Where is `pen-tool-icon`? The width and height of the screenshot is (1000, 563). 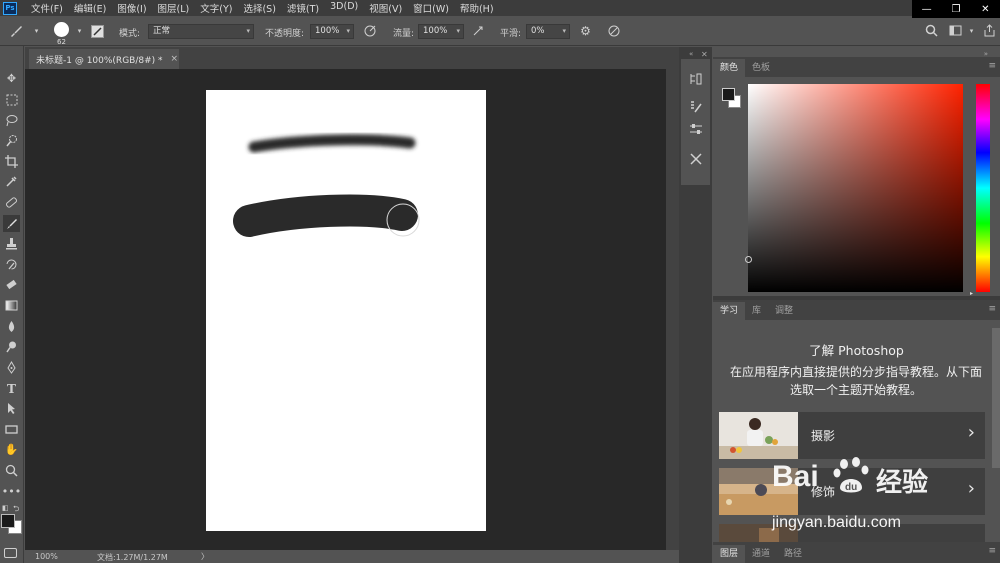
pen-tool-icon is located at coordinates (11, 367).